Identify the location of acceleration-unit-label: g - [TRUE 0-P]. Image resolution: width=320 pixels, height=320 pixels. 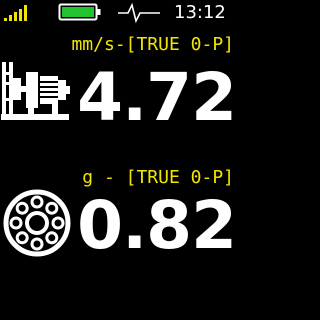
(158, 177).